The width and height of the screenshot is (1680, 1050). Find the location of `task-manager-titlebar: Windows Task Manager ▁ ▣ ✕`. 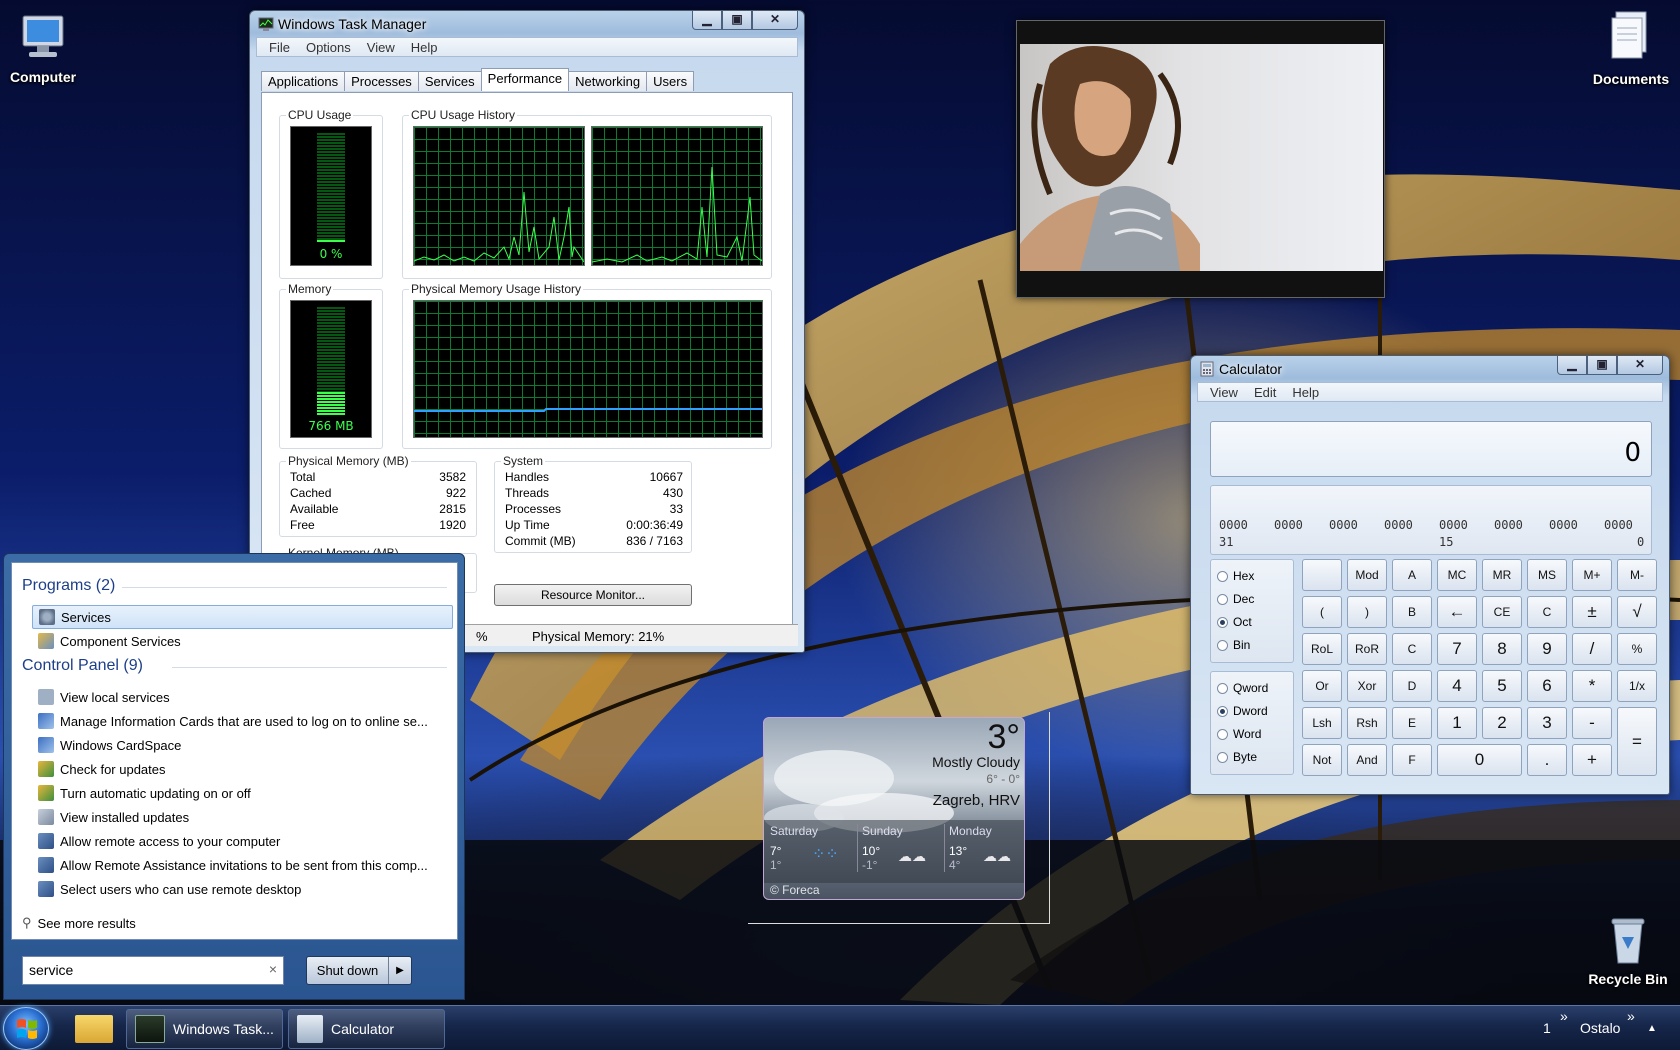

task-manager-titlebar: Windows Task Manager ▁ ▣ ✕ is located at coordinates (527, 24).